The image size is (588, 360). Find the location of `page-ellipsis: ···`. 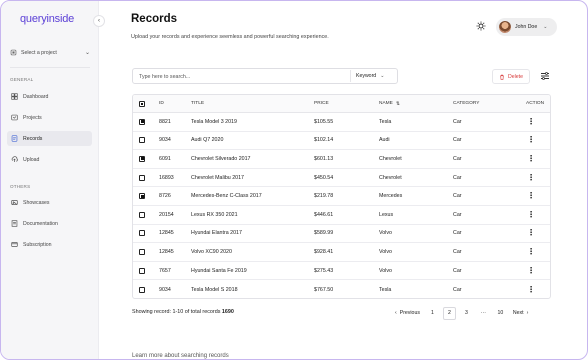

page-ellipsis: ··· is located at coordinates (483, 313).